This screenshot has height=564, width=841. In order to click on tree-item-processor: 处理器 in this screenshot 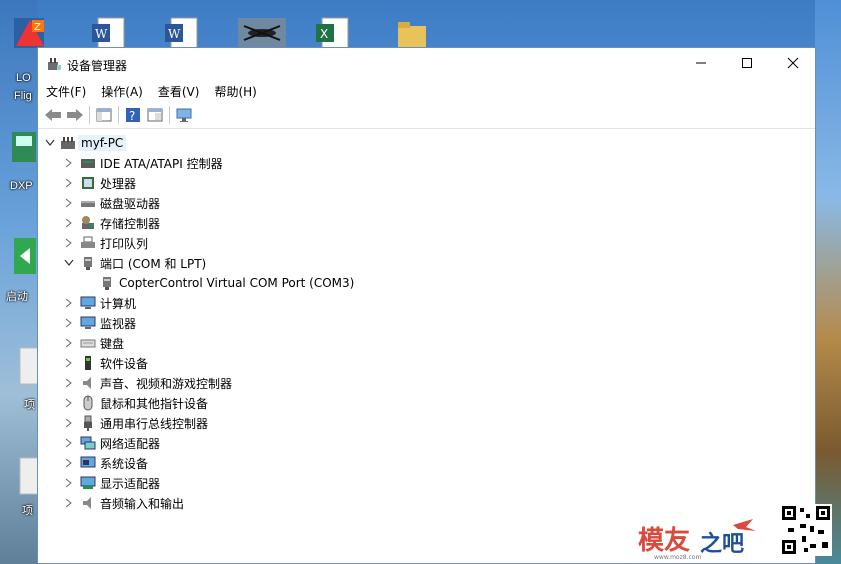, I will do `click(426, 183)`.